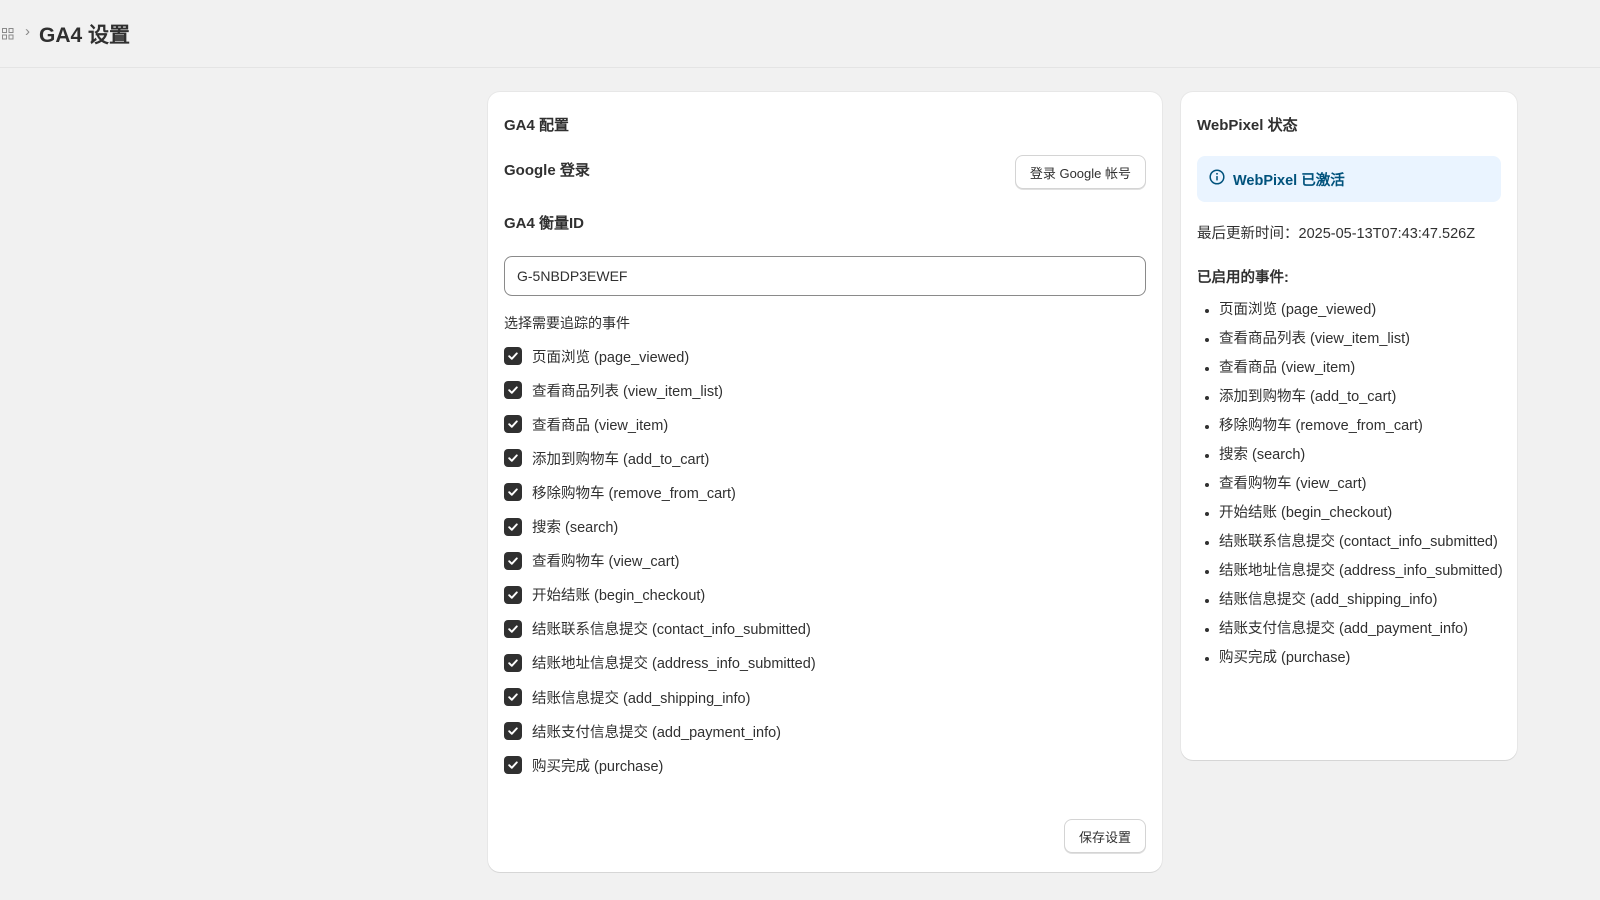 The width and height of the screenshot is (1600, 900). I want to click on enabled-event-item: 结账地址信息提交 (address_info_submitted), so click(1352, 571).